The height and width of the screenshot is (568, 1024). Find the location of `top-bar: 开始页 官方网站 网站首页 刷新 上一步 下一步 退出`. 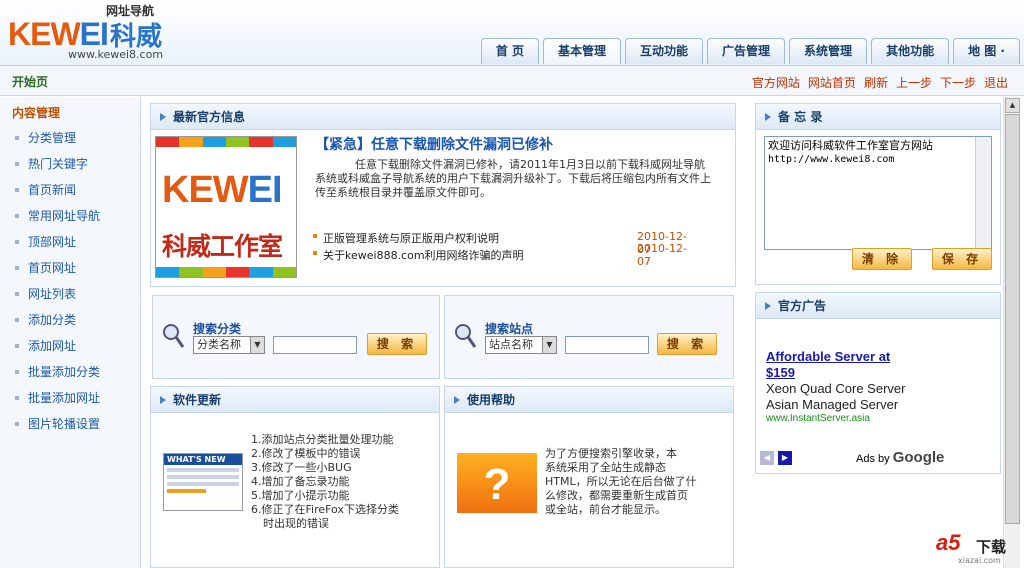

top-bar: 开始页 官方网站 网站首页 刷新 上一步 下一步 退出 is located at coordinates (512, 81).